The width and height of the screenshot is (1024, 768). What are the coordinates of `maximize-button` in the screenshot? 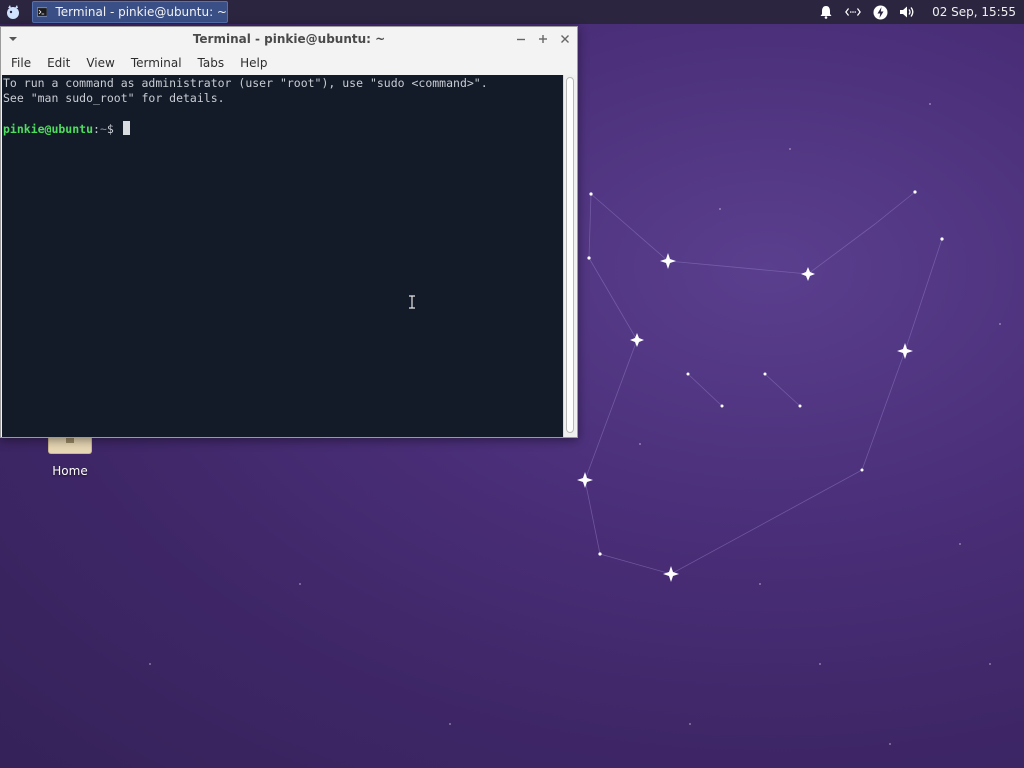 It's located at (543, 39).